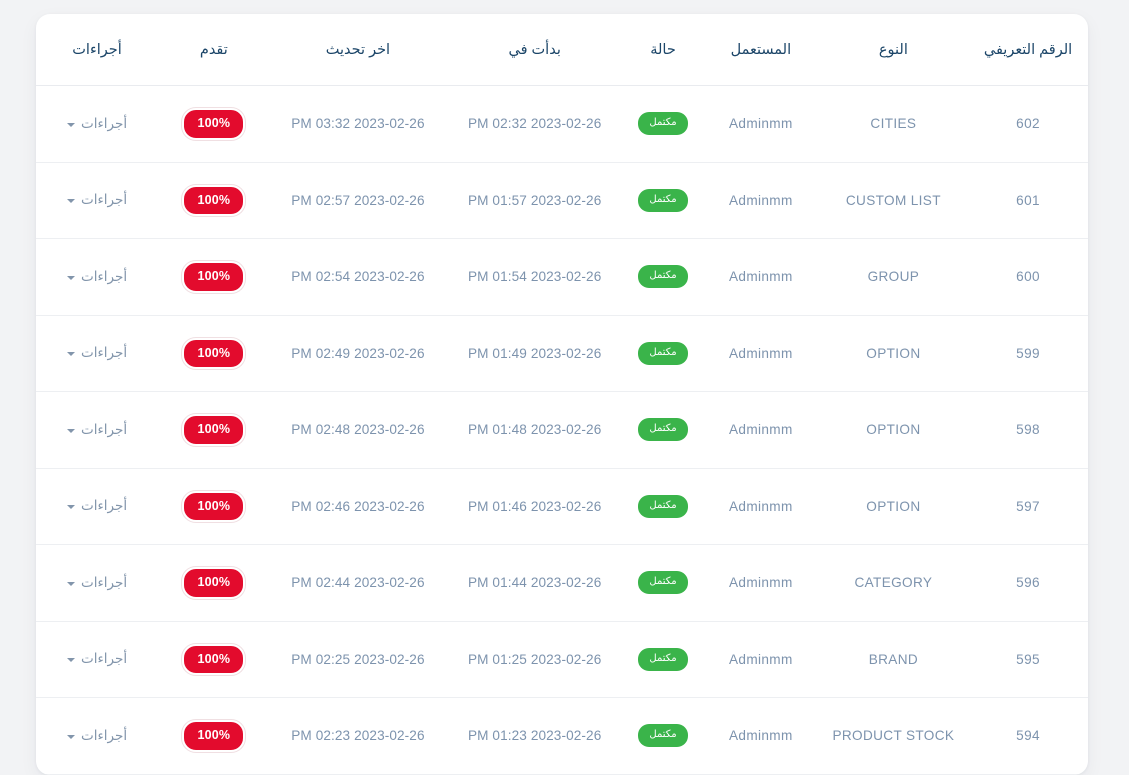 The image size is (1129, 775). I want to click on cell-last-updated: PM 03:32 2023-02-26, so click(358, 124).